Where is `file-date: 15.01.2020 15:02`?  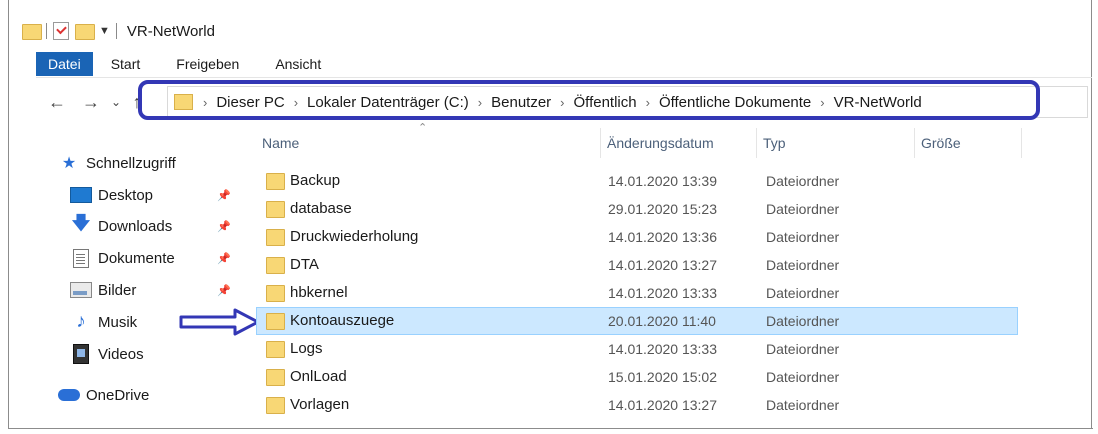 file-date: 15.01.2020 15:02 is located at coordinates (662, 377).